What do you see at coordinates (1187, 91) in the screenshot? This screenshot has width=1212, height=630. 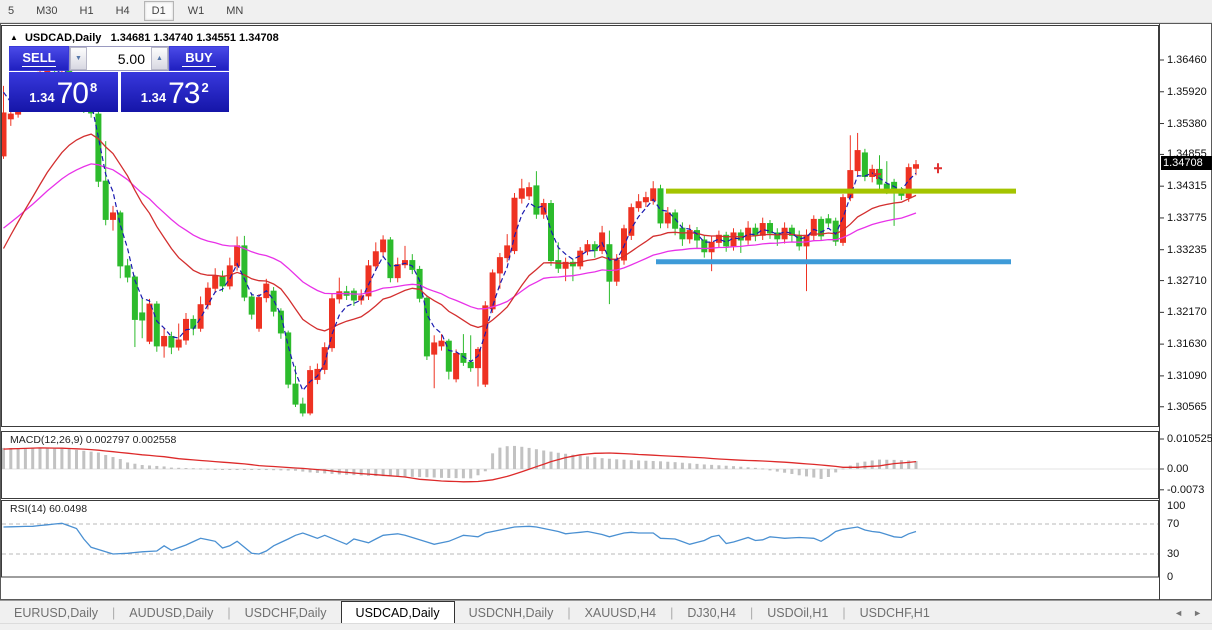 I see `price-axis-label: 1.35920` at bounding box center [1187, 91].